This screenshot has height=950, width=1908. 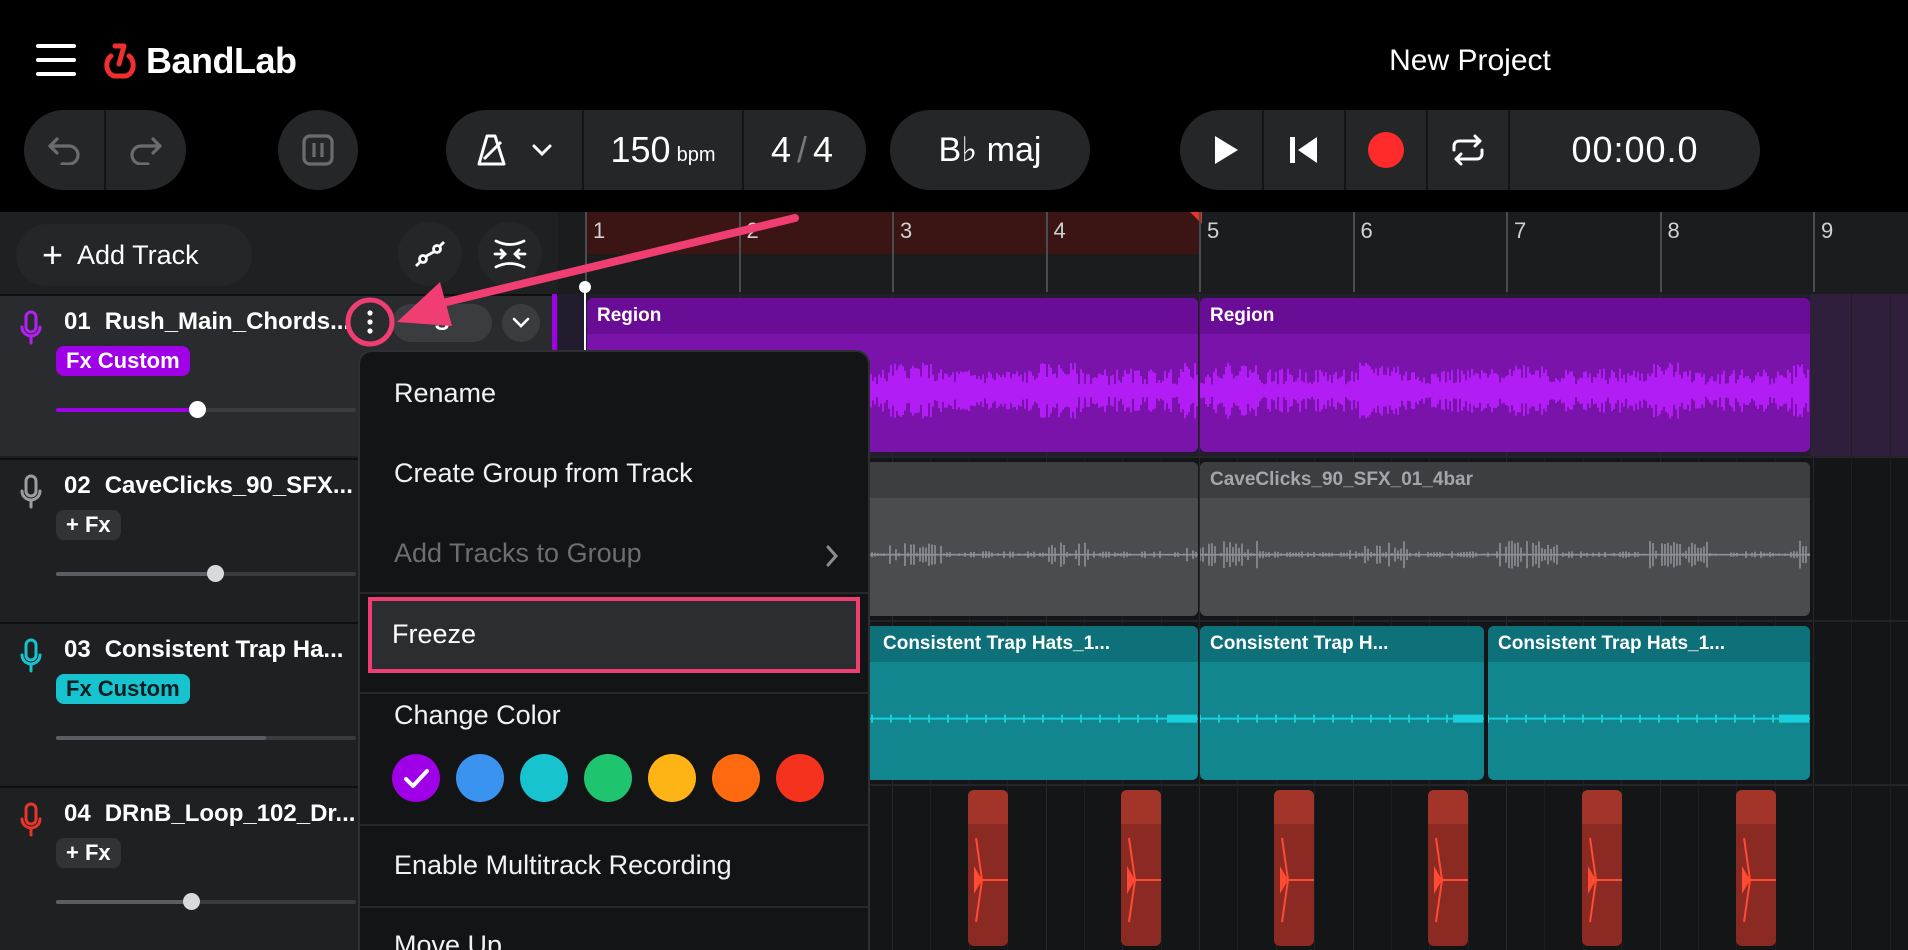 What do you see at coordinates (612, 262) in the screenshot?
I see `annotation-arrow-line` at bounding box center [612, 262].